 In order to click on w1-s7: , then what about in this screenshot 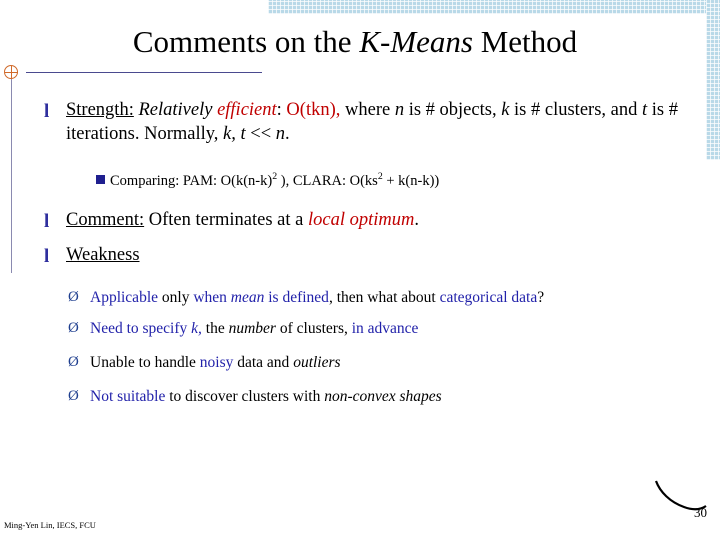, I will do `click(384, 297)`.